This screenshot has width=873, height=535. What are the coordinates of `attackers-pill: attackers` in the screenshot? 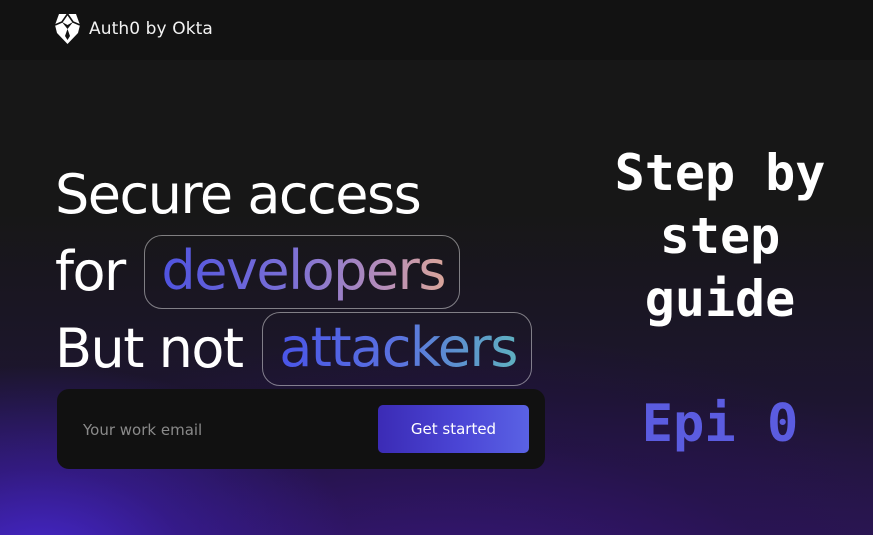 It's located at (397, 349).